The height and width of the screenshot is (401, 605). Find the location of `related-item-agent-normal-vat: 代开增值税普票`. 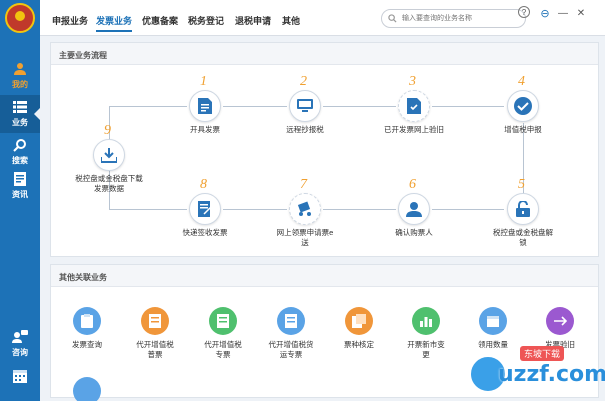

related-item-agent-normal-vat: 代开增值税普票 is located at coordinates (155, 333).